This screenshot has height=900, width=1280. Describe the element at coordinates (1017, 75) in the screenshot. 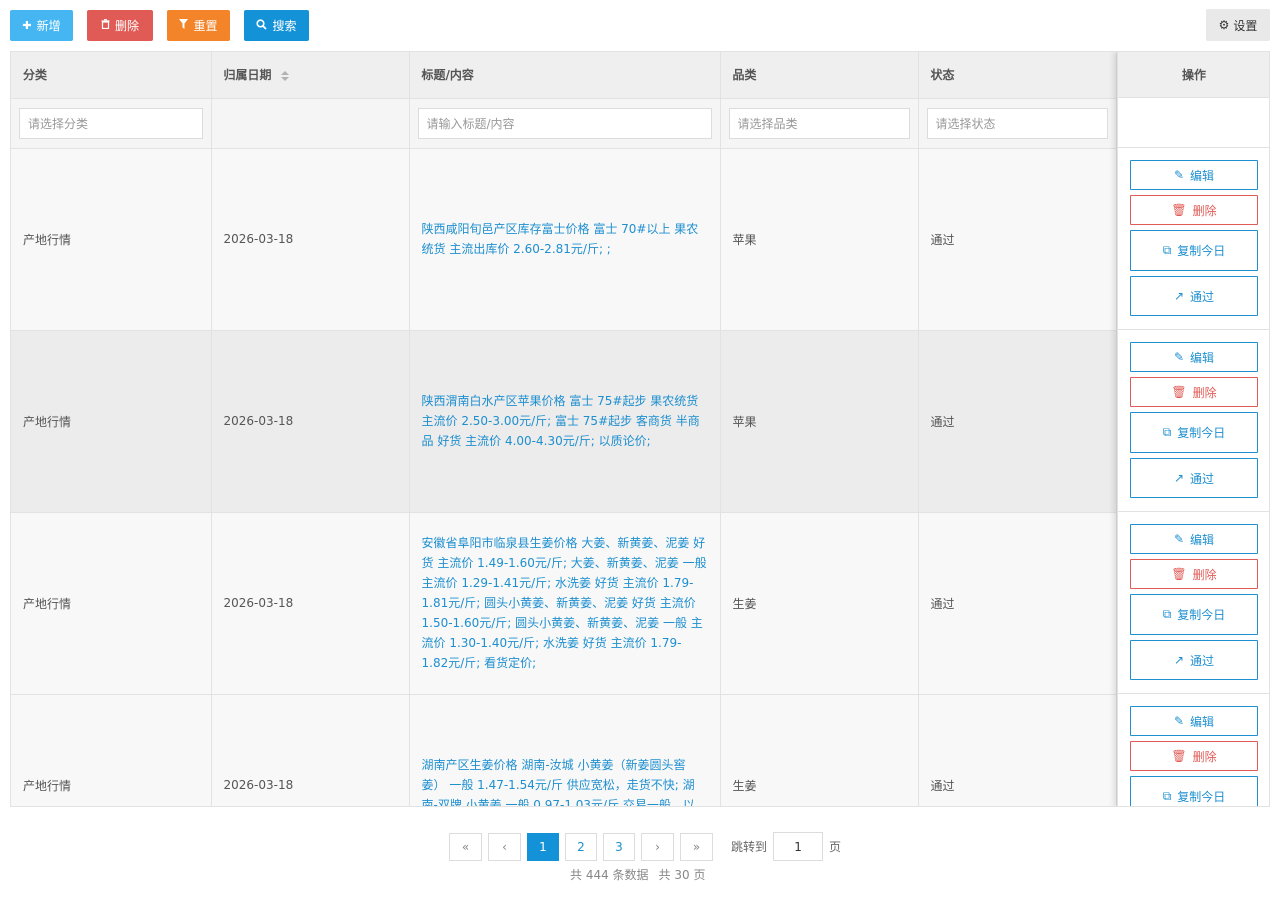

I see `column-header-status: 状态` at that location.